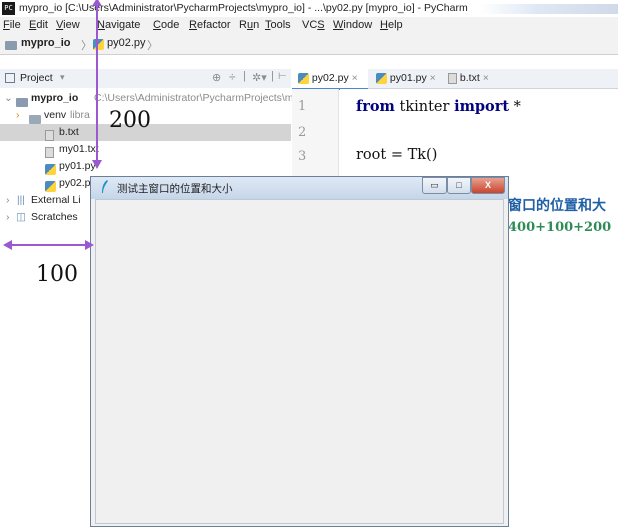 The width and height of the screenshot is (618, 527). I want to click on annotation-y-offset: 200, so click(130, 120).